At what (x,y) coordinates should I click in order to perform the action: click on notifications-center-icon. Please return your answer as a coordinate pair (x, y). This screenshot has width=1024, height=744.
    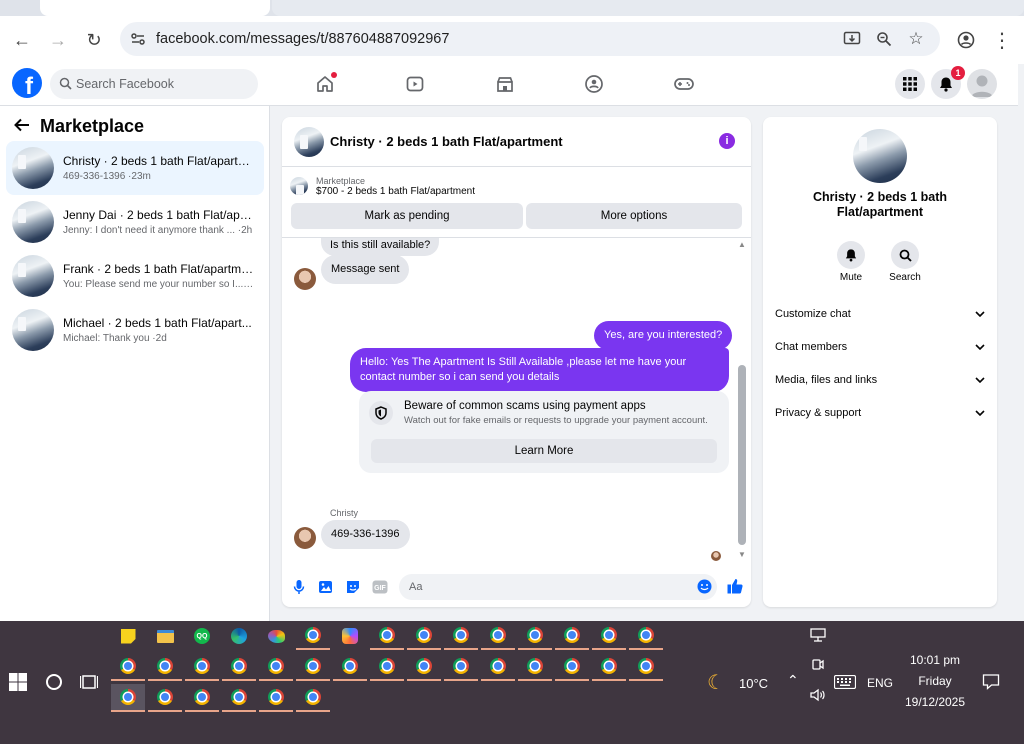
    Looking at the image, I should click on (991, 684).